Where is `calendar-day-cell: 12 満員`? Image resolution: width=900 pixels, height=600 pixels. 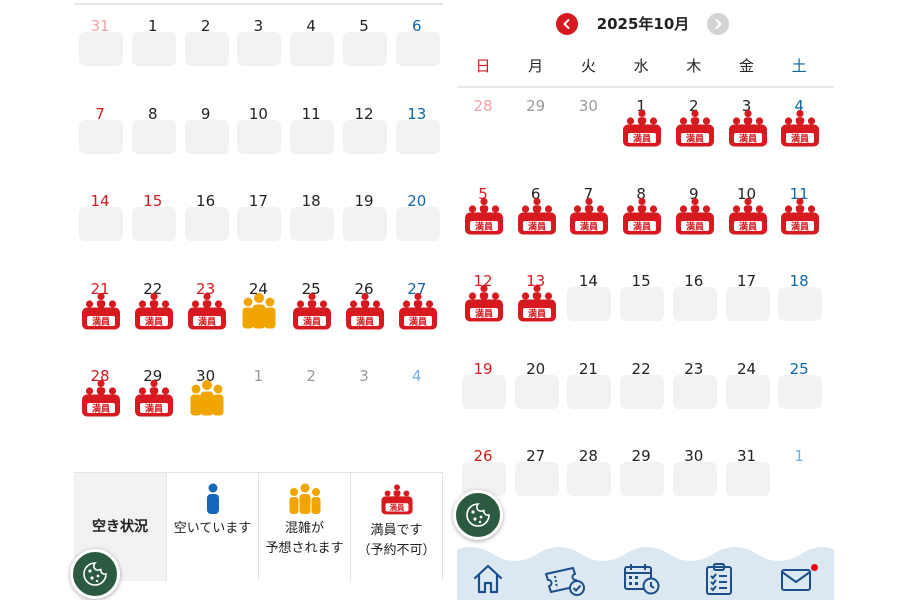 calendar-day-cell: 12 満員 is located at coordinates (483, 299).